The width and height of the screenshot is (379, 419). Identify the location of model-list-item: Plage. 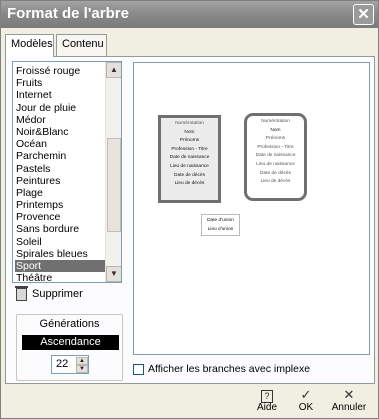
(60, 193).